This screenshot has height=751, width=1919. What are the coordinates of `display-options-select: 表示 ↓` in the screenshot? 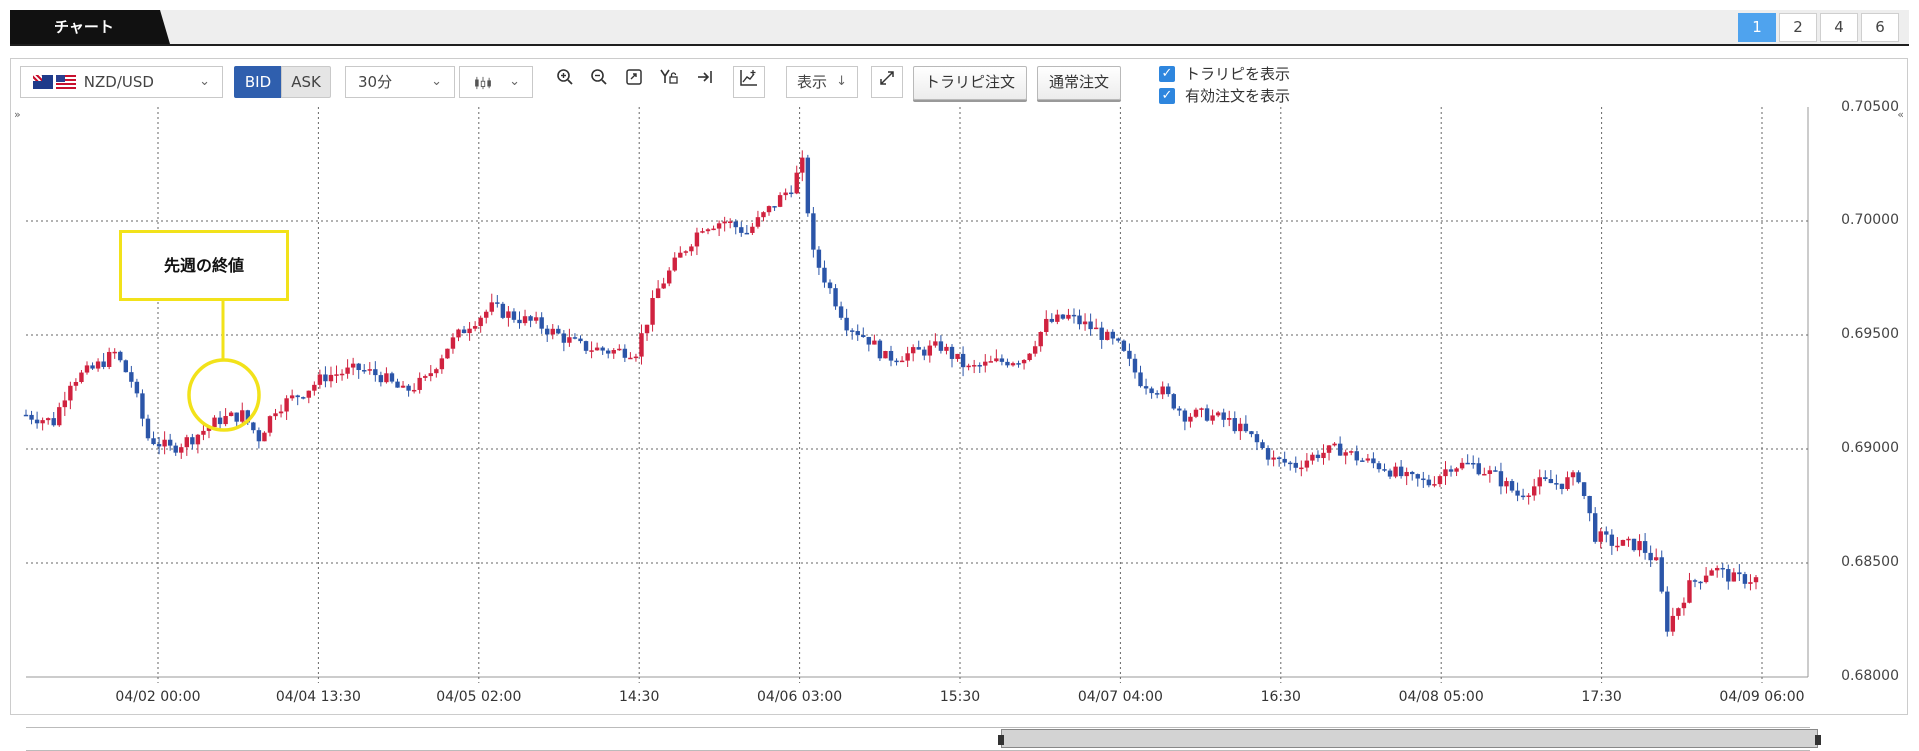 It's located at (822, 82).